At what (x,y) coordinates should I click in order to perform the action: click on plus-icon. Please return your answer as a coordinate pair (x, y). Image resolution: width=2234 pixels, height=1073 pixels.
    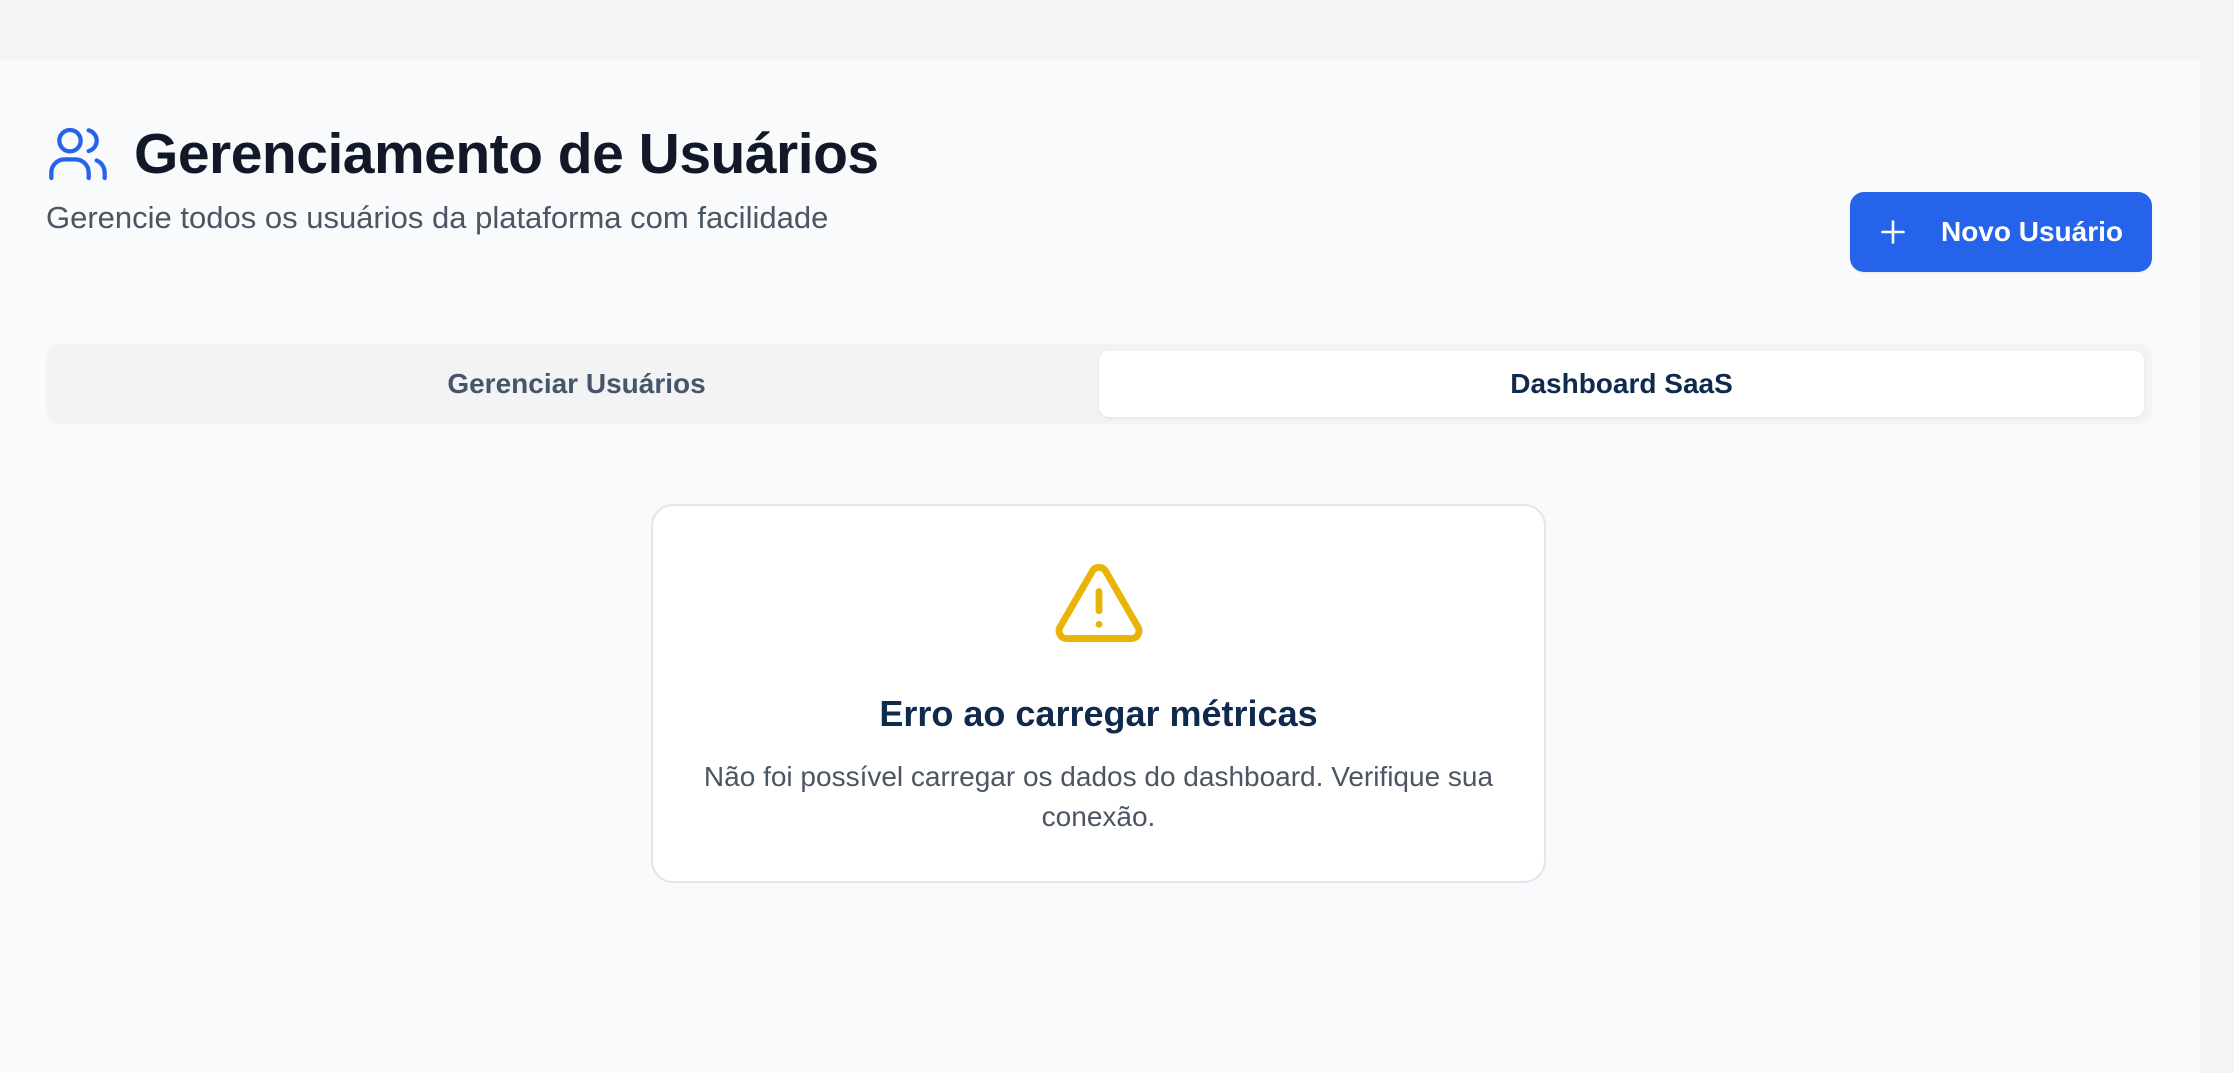
    Looking at the image, I should click on (1893, 232).